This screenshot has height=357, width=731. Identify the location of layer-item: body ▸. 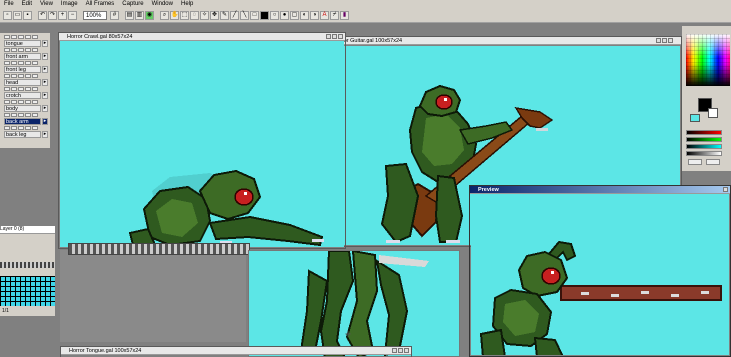
(26, 106).